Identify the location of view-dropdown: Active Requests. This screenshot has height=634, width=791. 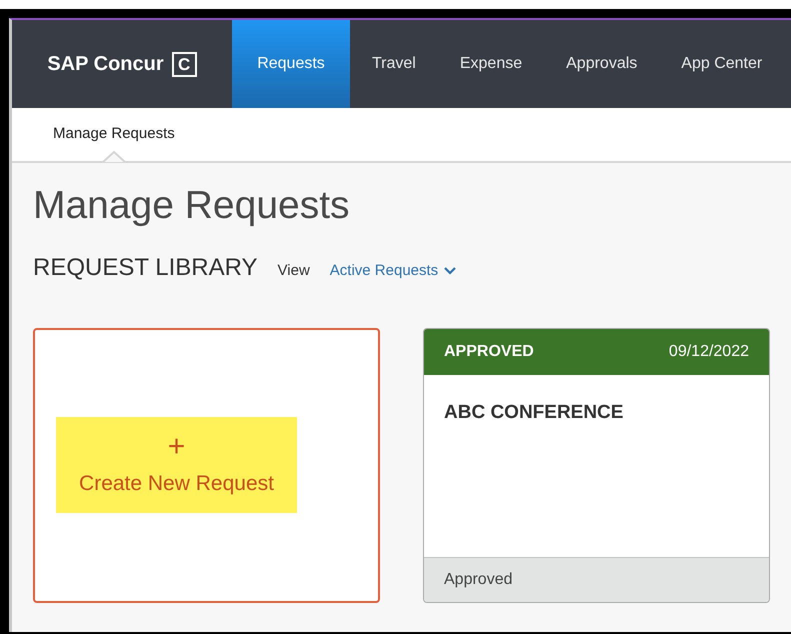
(393, 271).